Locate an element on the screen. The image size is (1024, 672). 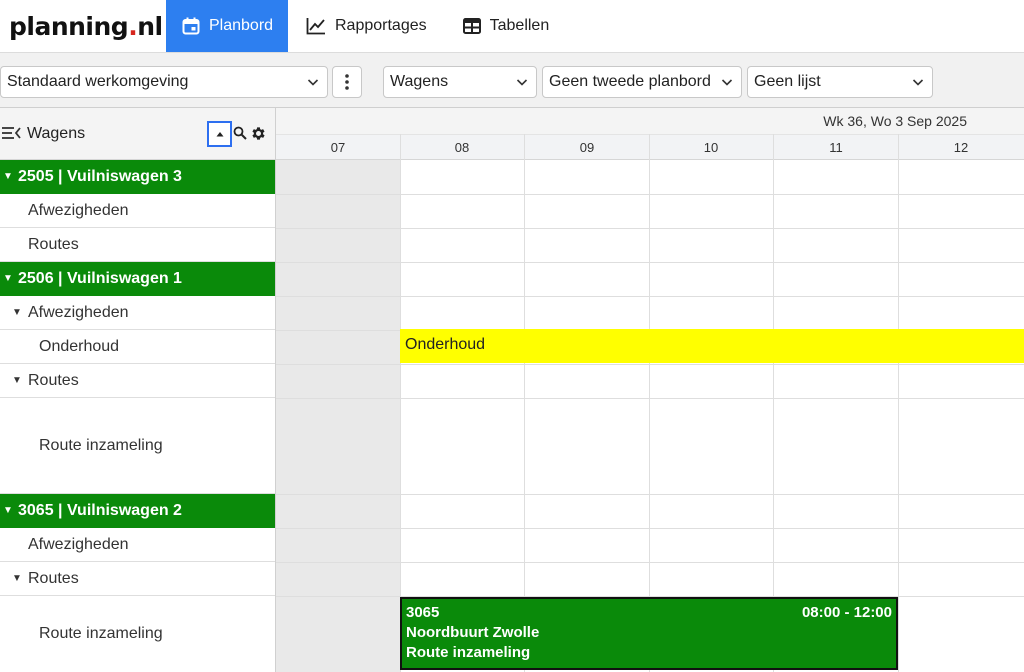
group-row-label: 3065 | Vuilniswagen 2 is located at coordinates (100, 510).